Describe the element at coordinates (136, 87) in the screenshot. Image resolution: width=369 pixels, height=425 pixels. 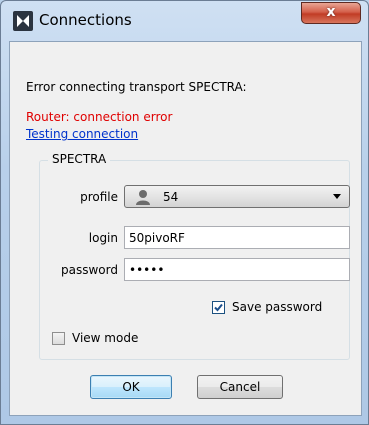
I see `error-message: Error connecting transport SPECTRA:` at that location.